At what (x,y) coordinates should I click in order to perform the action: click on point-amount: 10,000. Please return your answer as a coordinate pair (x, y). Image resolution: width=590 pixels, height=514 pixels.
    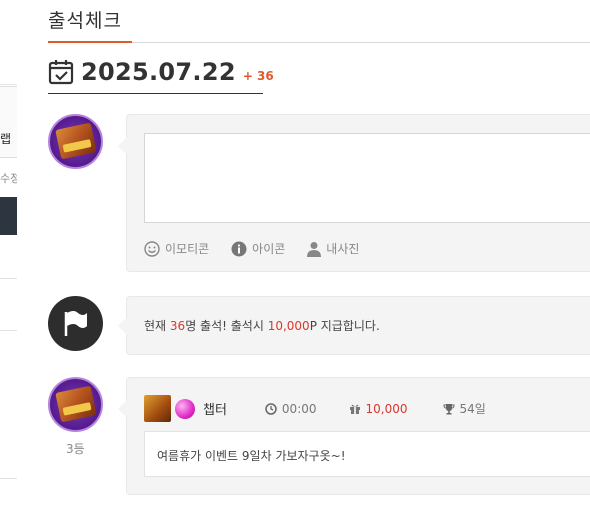
    Looking at the image, I should click on (288, 326).